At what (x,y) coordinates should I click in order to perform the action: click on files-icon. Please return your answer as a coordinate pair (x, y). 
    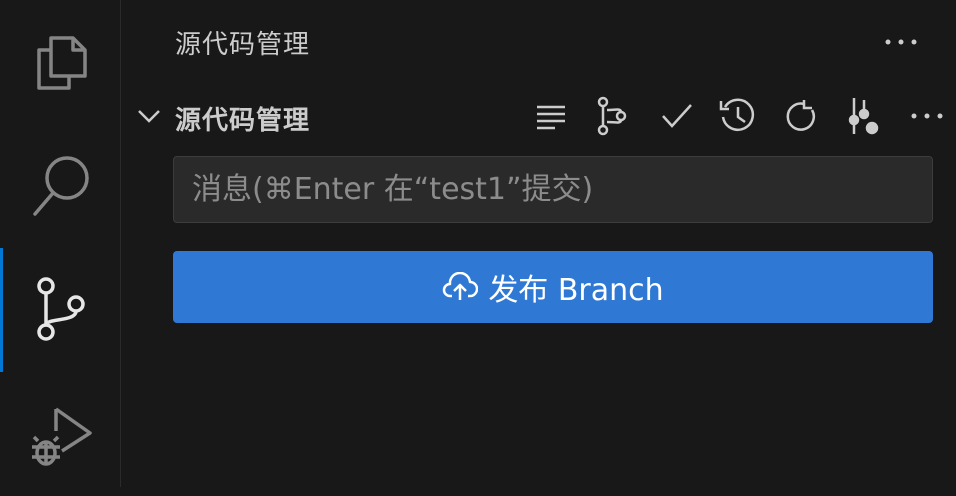
    Looking at the image, I should click on (61, 63).